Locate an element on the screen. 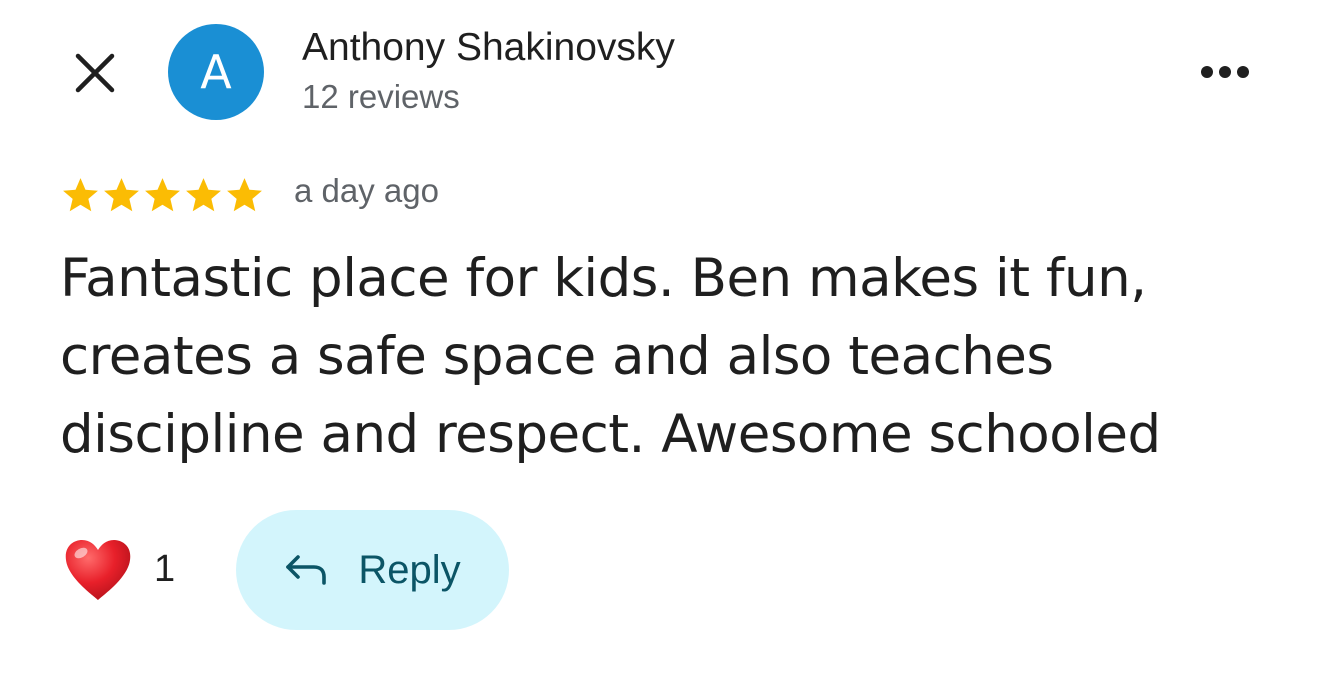  more-options-button is located at coordinates (1225, 72).